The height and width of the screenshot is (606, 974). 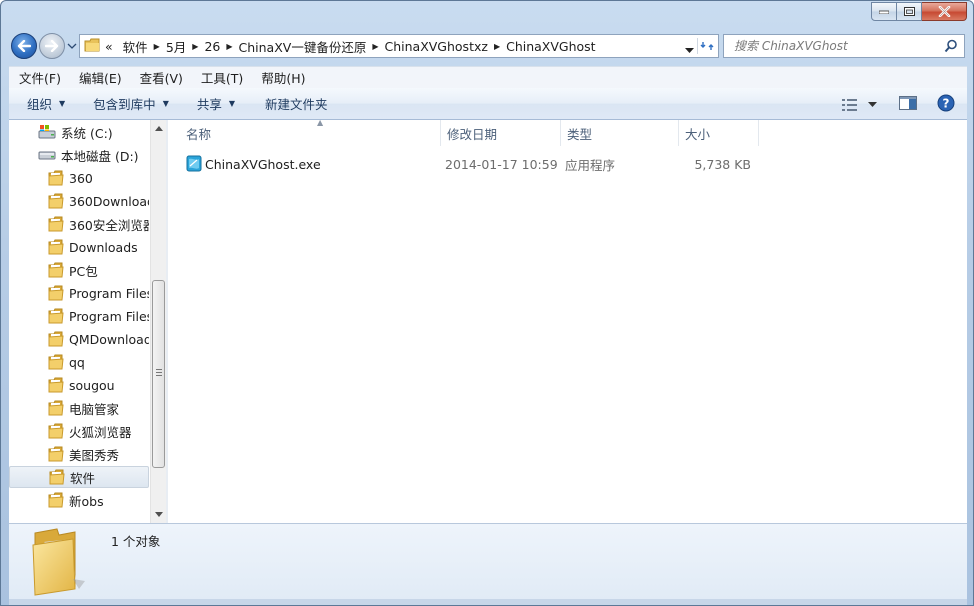 What do you see at coordinates (580, 134) in the screenshot?
I see `column-header-label: 类型` at bounding box center [580, 134].